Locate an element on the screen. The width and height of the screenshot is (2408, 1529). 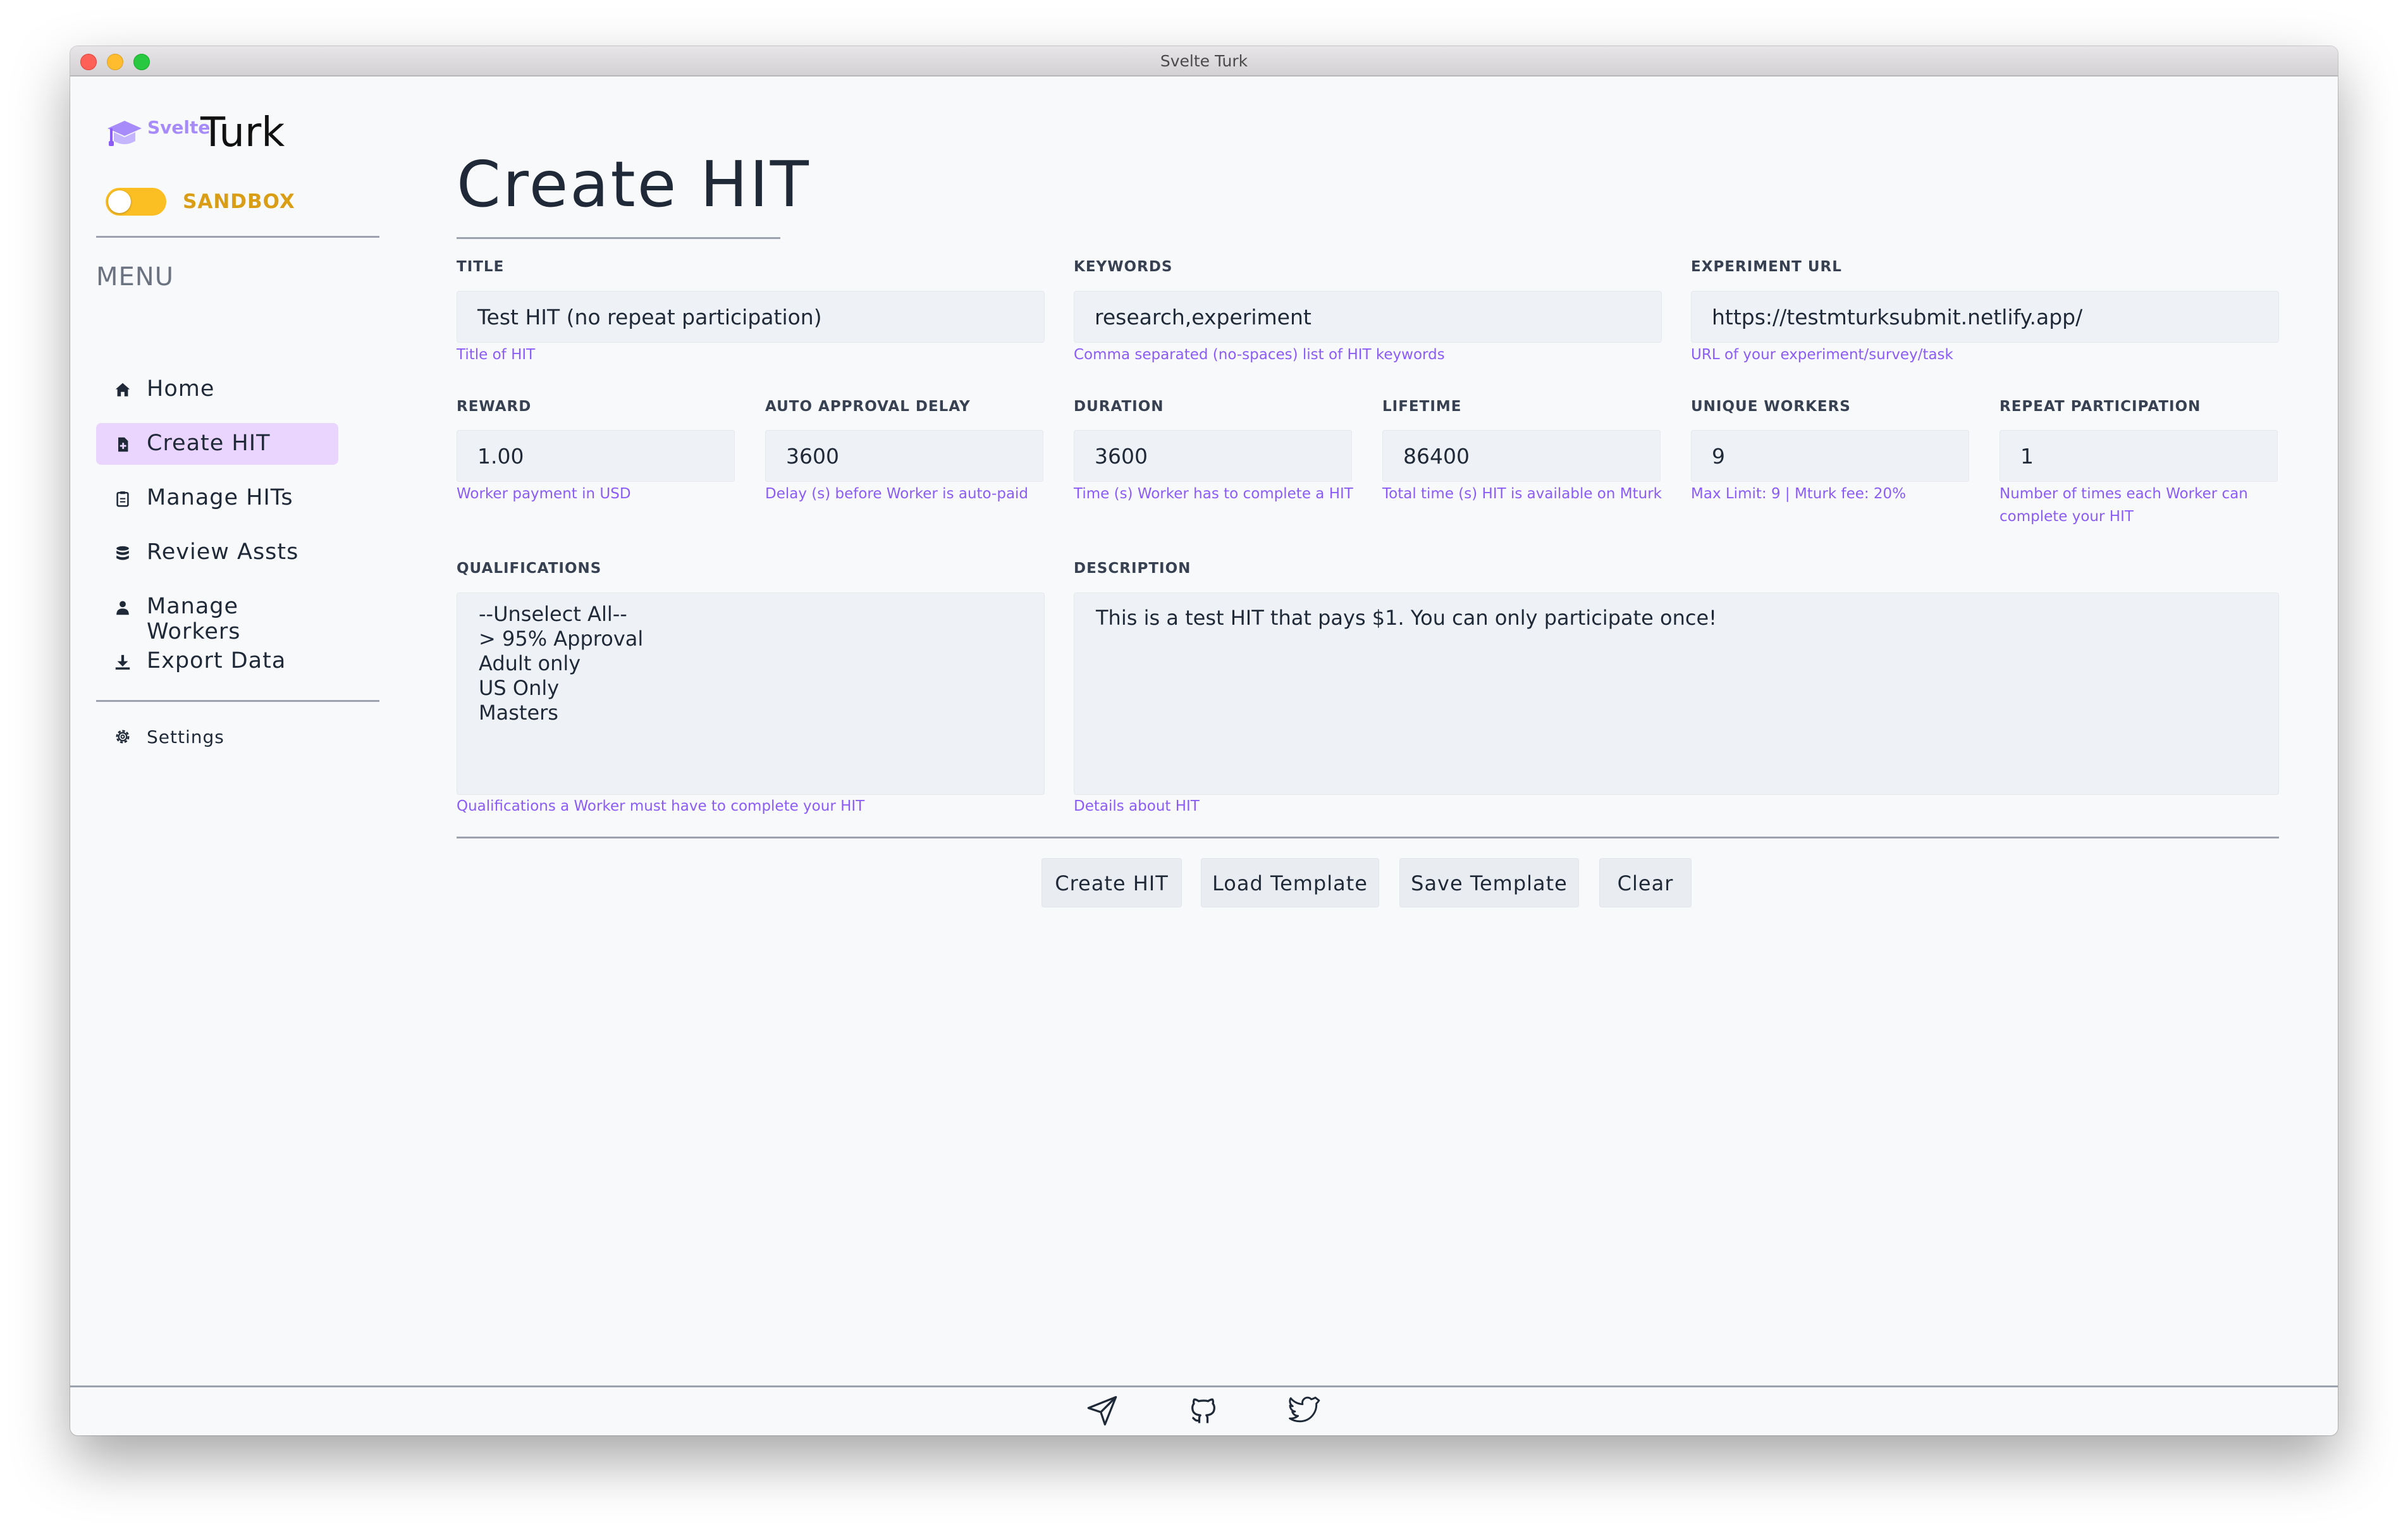
lifetime-input: 86400 is located at coordinates (1521, 456).